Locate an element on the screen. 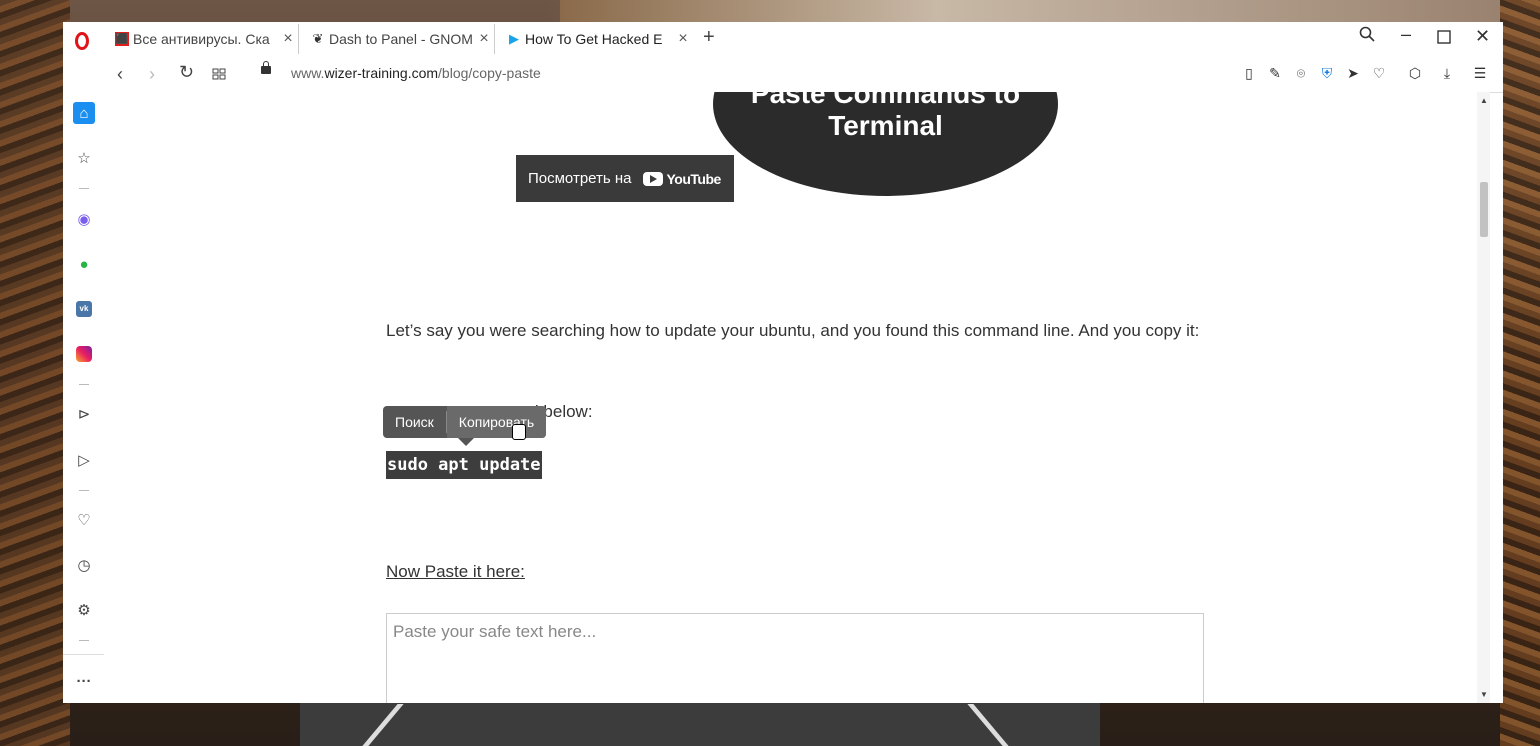 This screenshot has width=1540, height=746. sidebar: ⌂ ☆ ◉ ● vk ⊳ ▷ ♡ ◷ ⚙ ··· is located at coordinates (84, 397).